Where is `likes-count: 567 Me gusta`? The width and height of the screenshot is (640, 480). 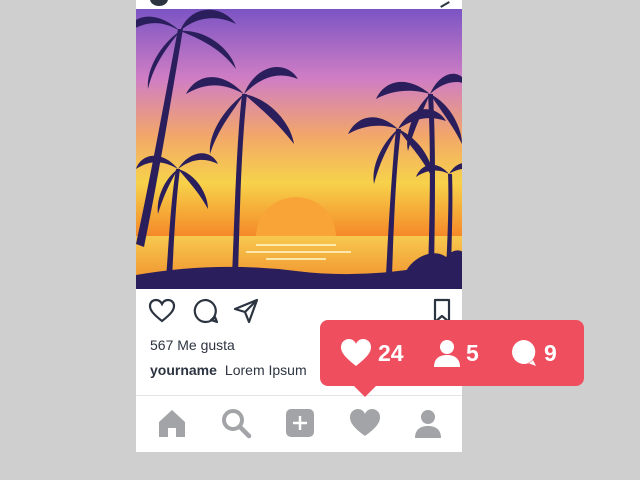
likes-count: 567 Me gusta is located at coordinates (192, 345).